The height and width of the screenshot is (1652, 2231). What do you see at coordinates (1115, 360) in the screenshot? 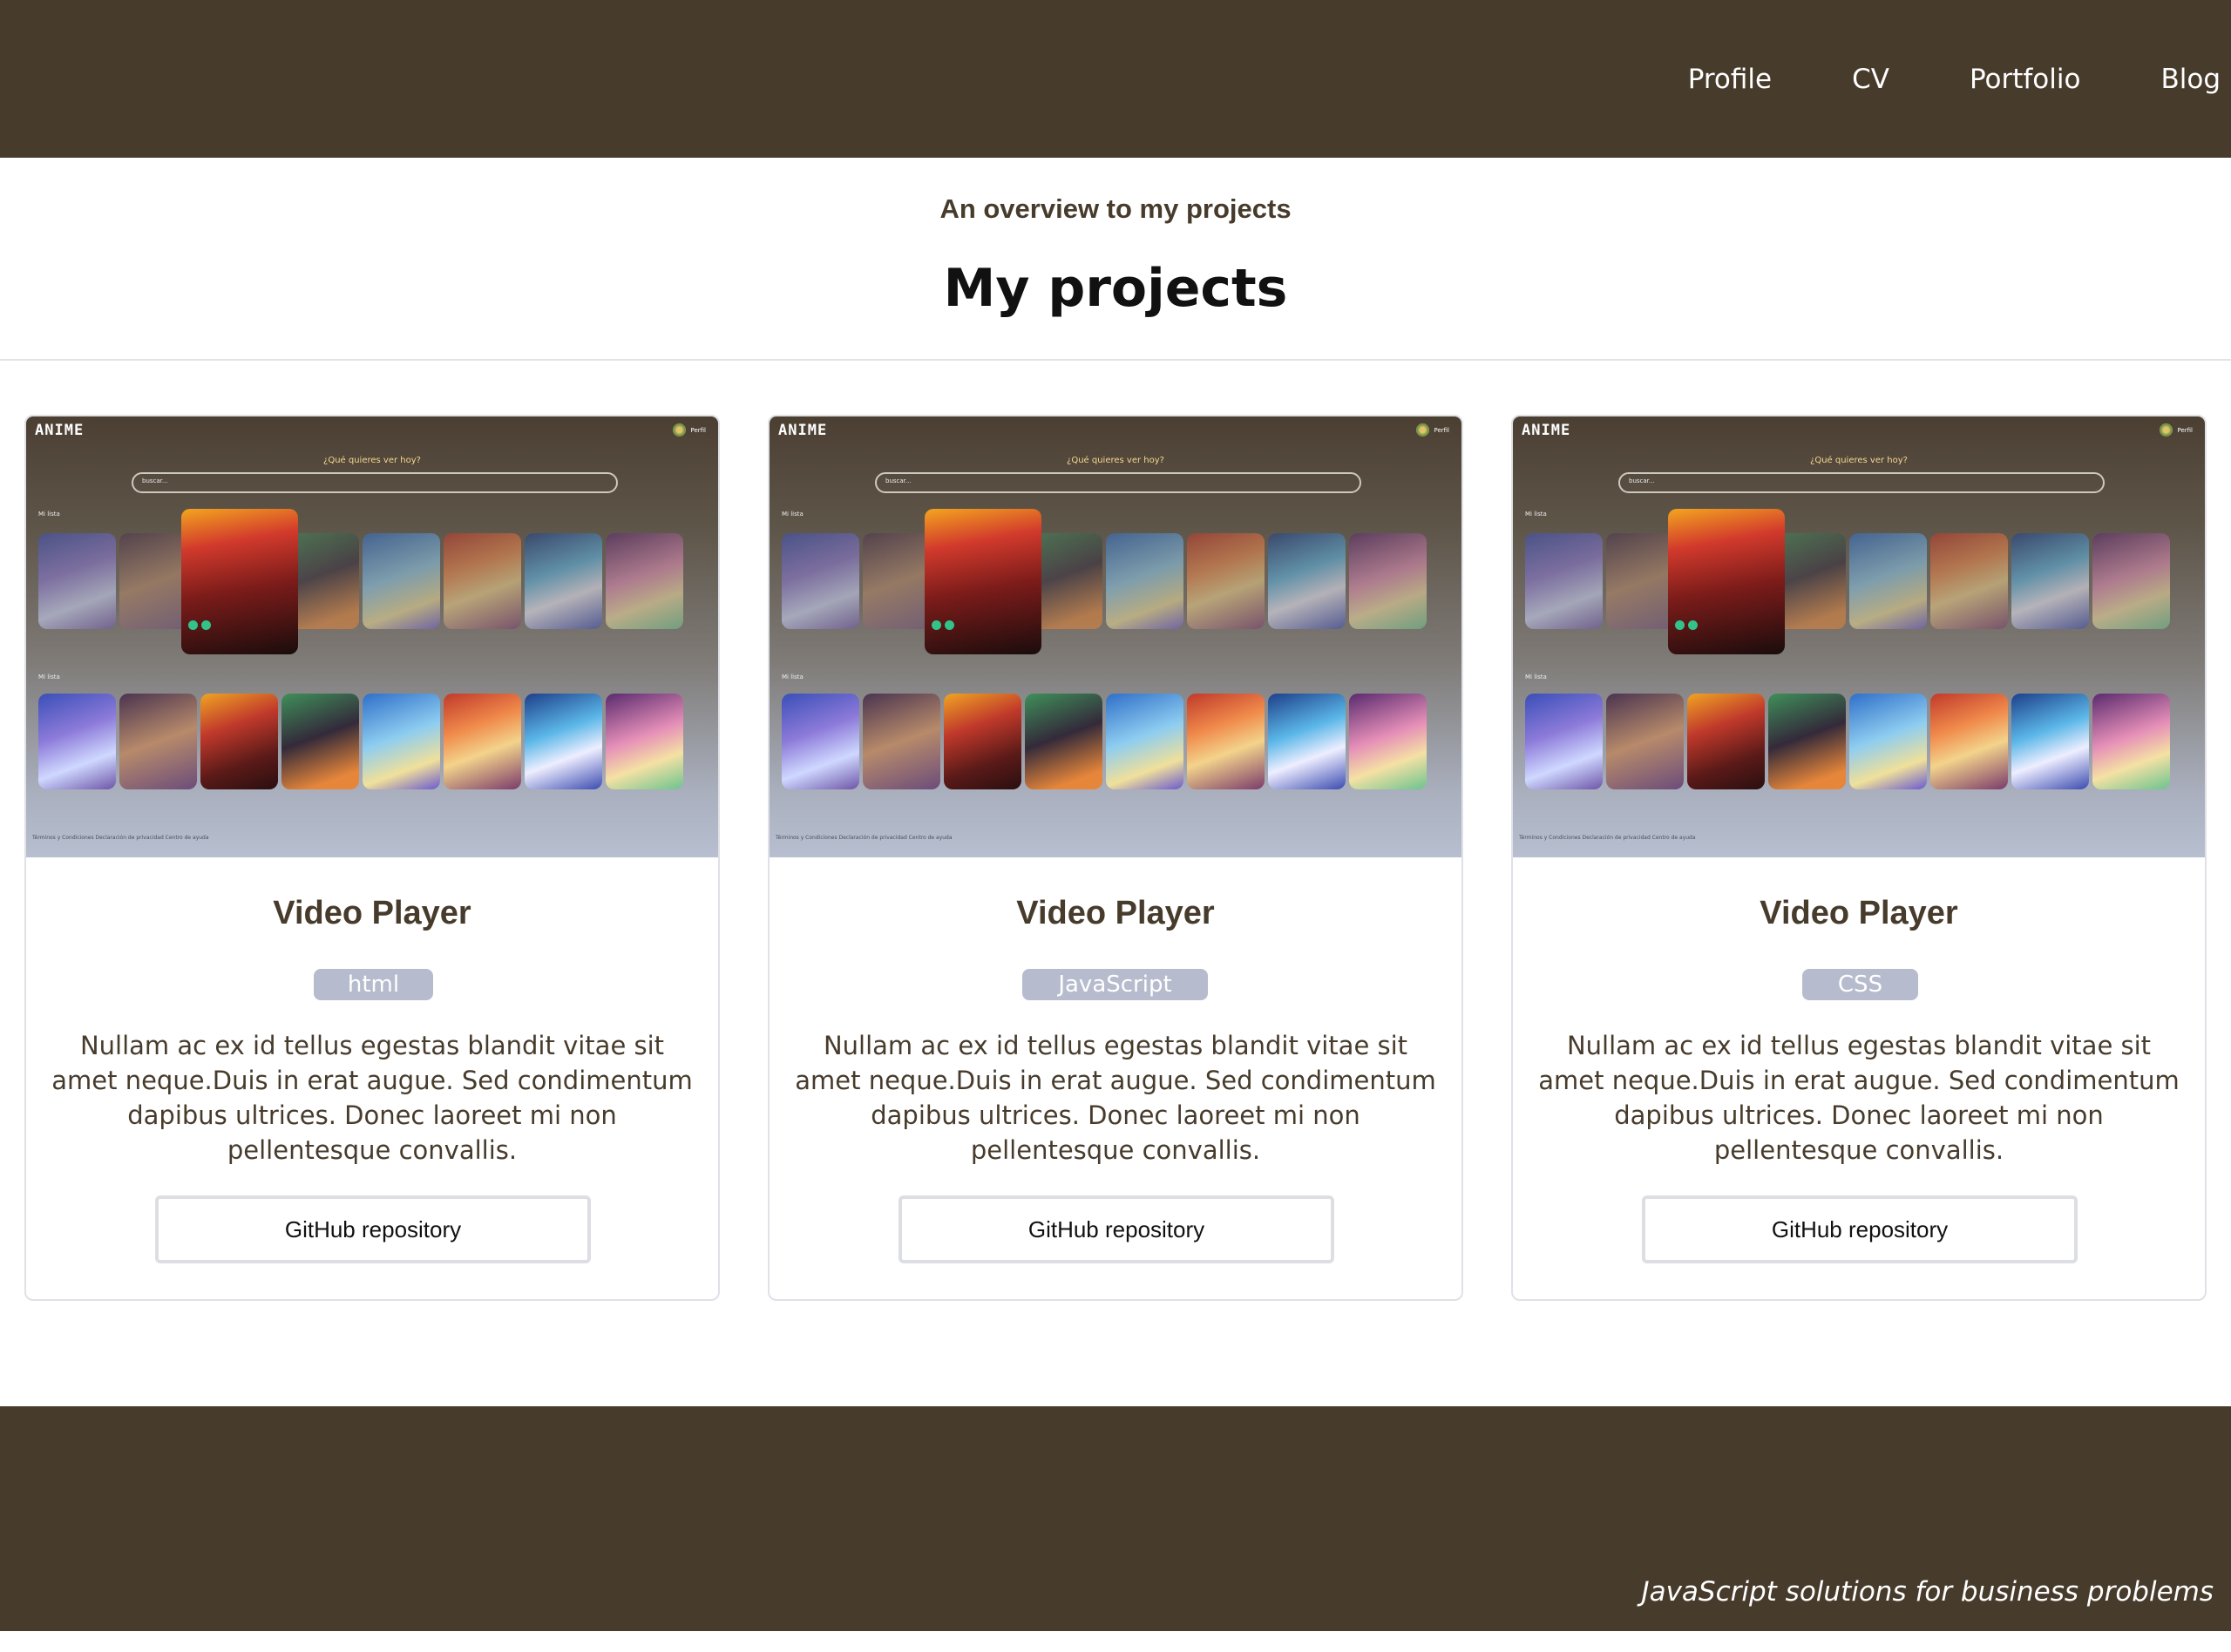
I see `section-divider` at bounding box center [1115, 360].